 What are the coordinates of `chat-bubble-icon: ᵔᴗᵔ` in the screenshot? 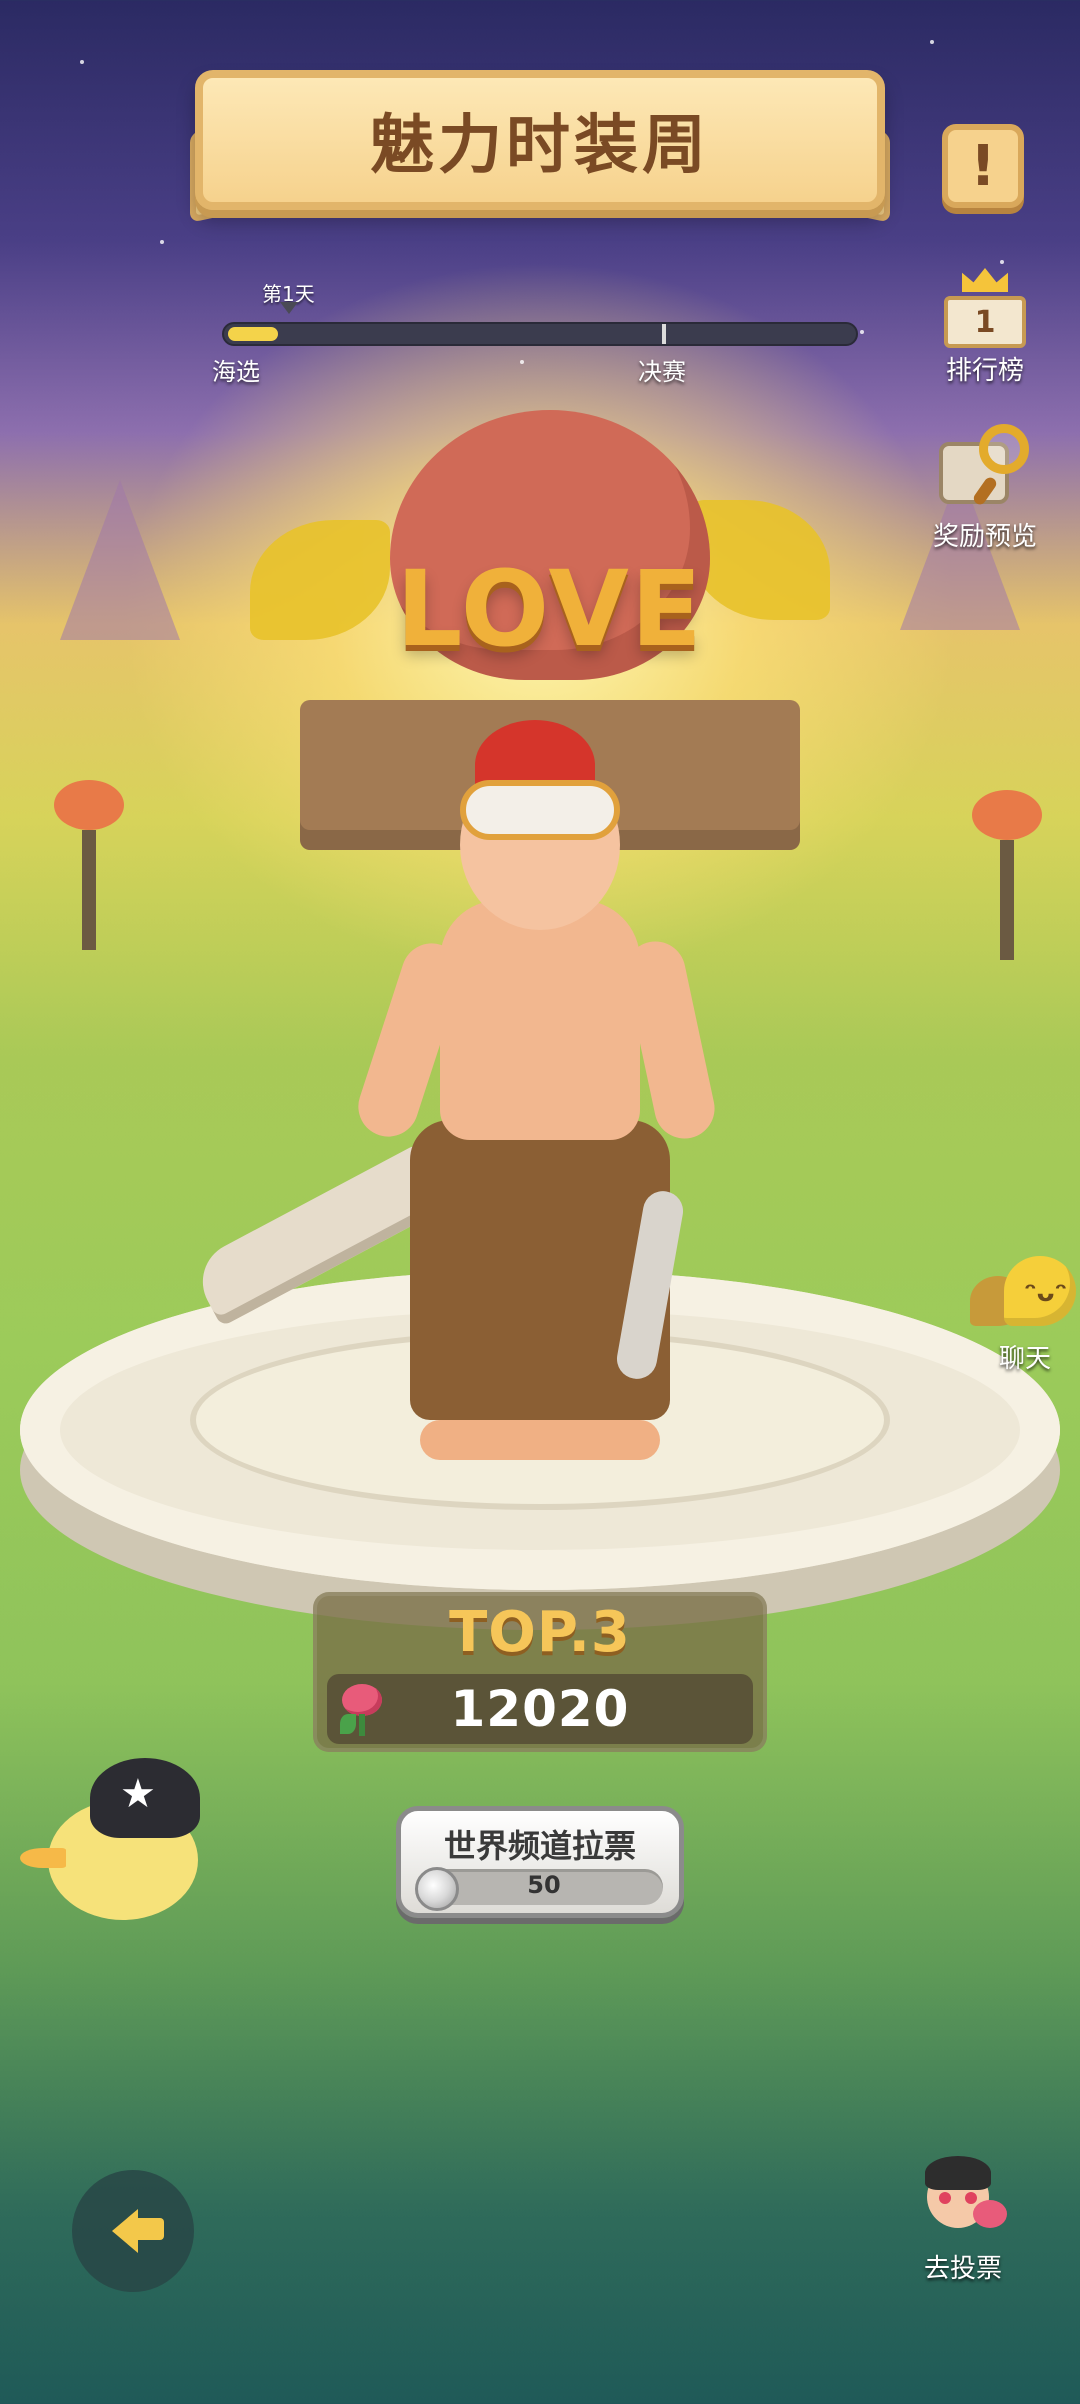 It's located at (1025, 1296).